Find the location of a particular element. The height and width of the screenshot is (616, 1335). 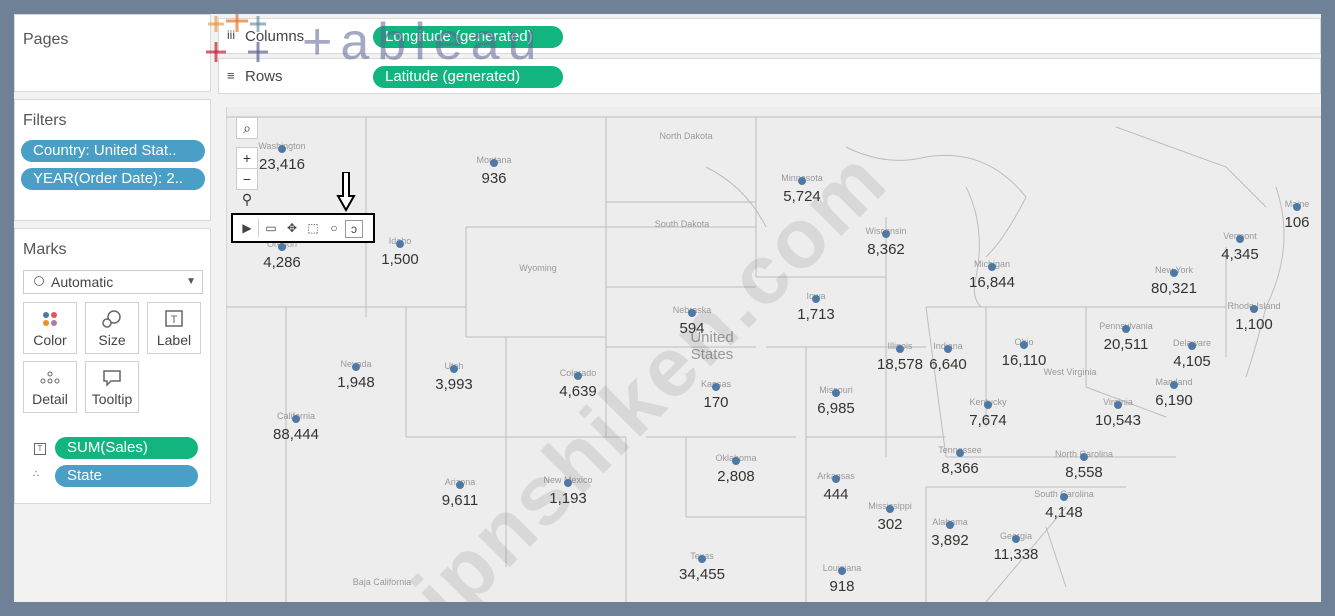

state-name-label: Wyoming is located at coordinates (538, 268).